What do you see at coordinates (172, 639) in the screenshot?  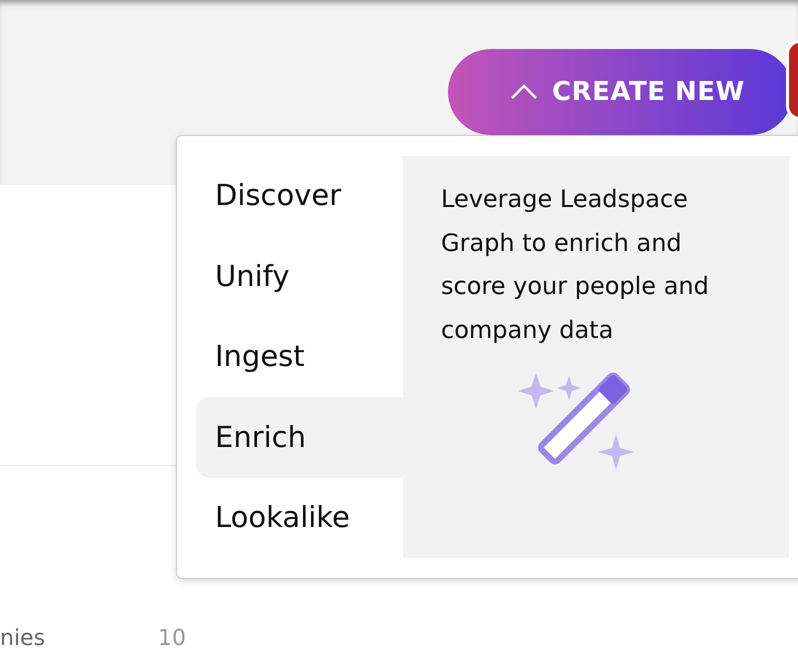 I see `row-value: 10` at bounding box center [172, 639].